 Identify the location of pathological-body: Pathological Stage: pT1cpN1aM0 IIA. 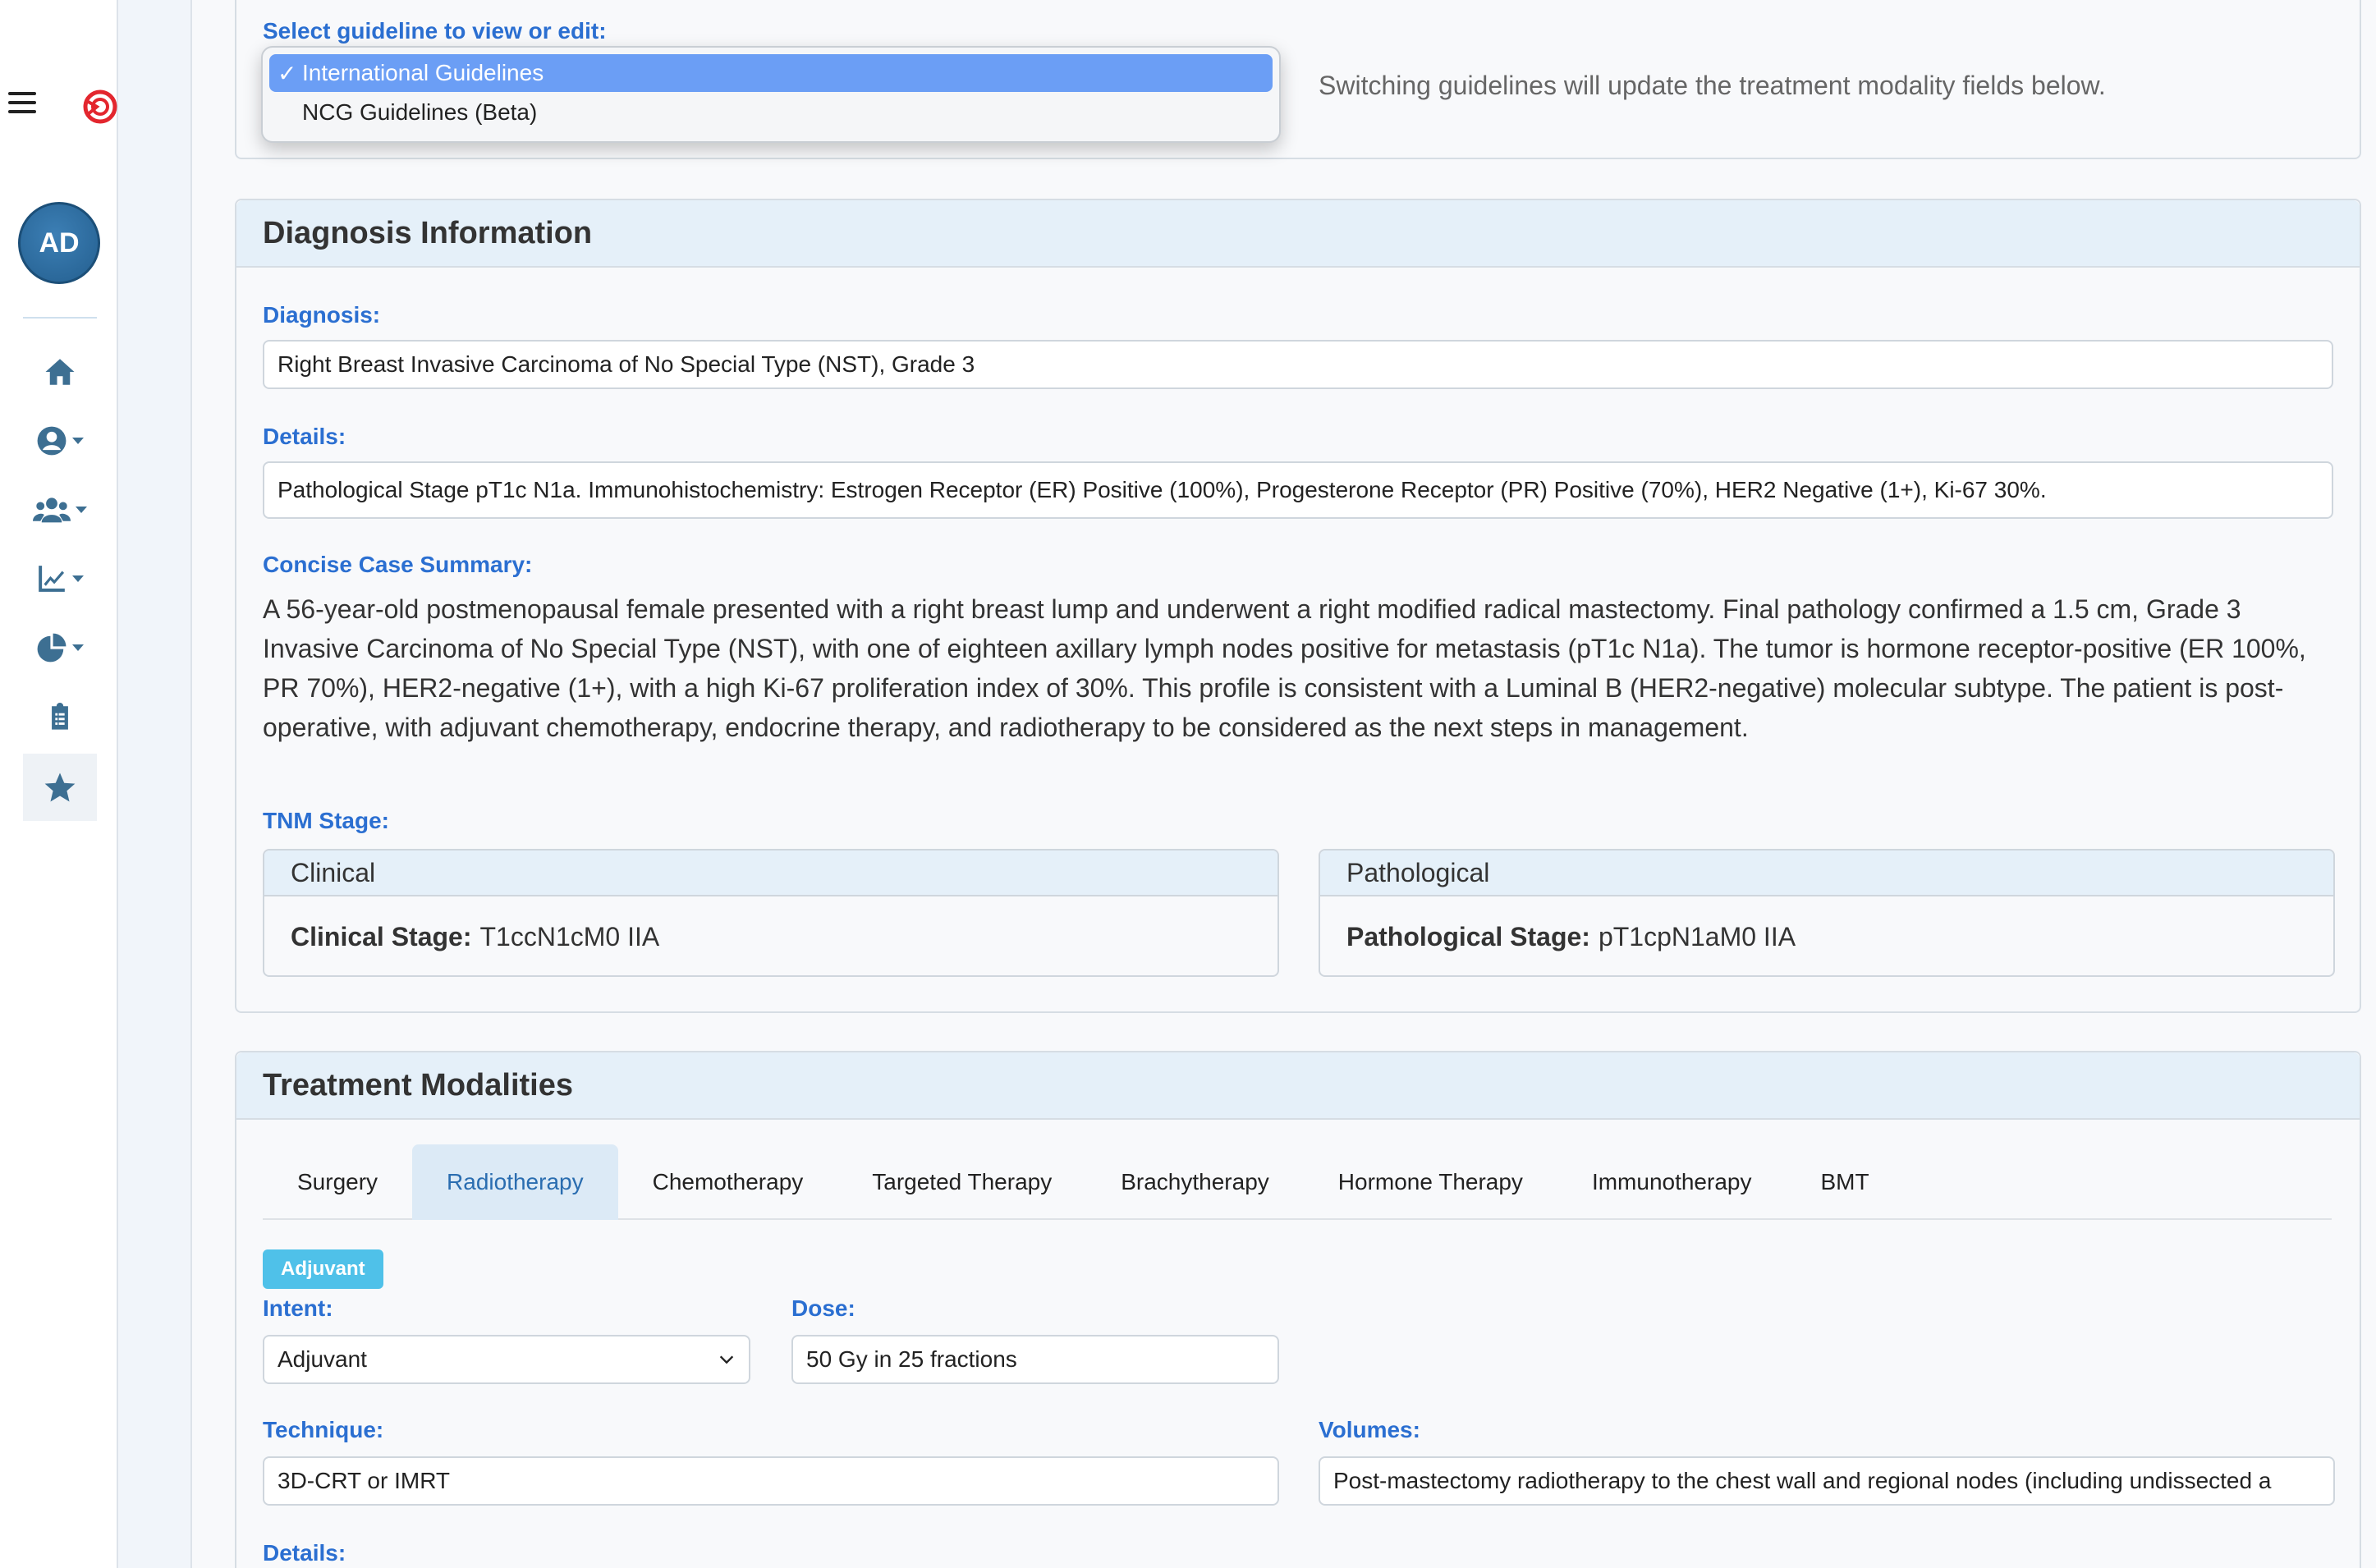
(1826, 935).